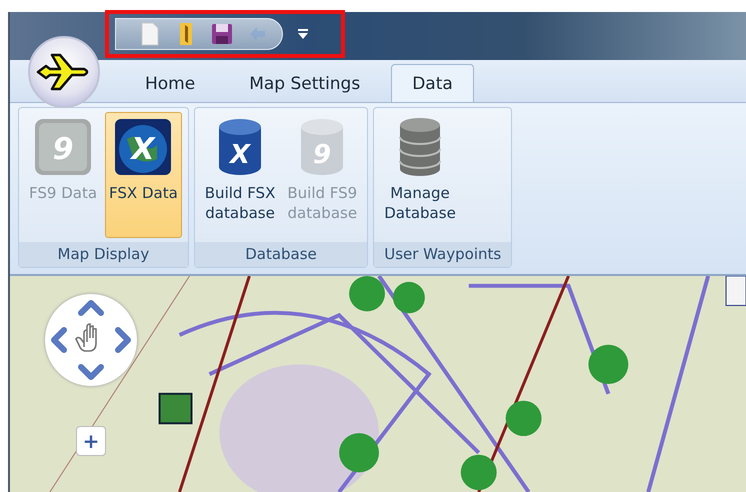 The image size is (746, 492). I want to click on ribbon-tab: Data, so click(432, 83).